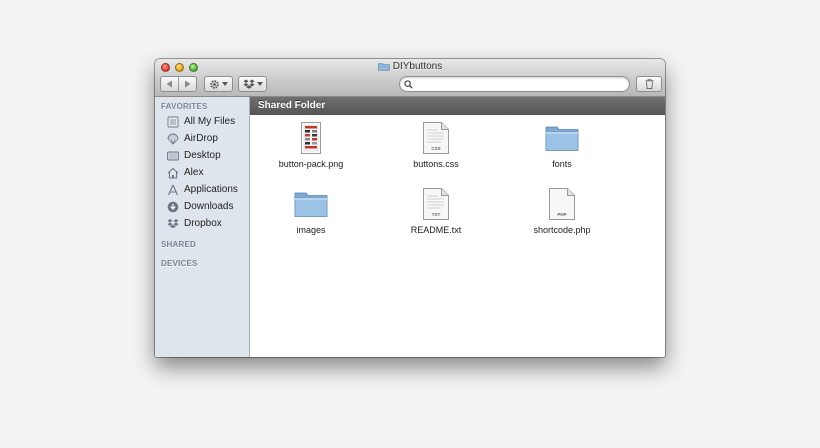 This screenshot has width=820, height=448. I want to click on sidebar-item-label: Alex, so click(194, 172).